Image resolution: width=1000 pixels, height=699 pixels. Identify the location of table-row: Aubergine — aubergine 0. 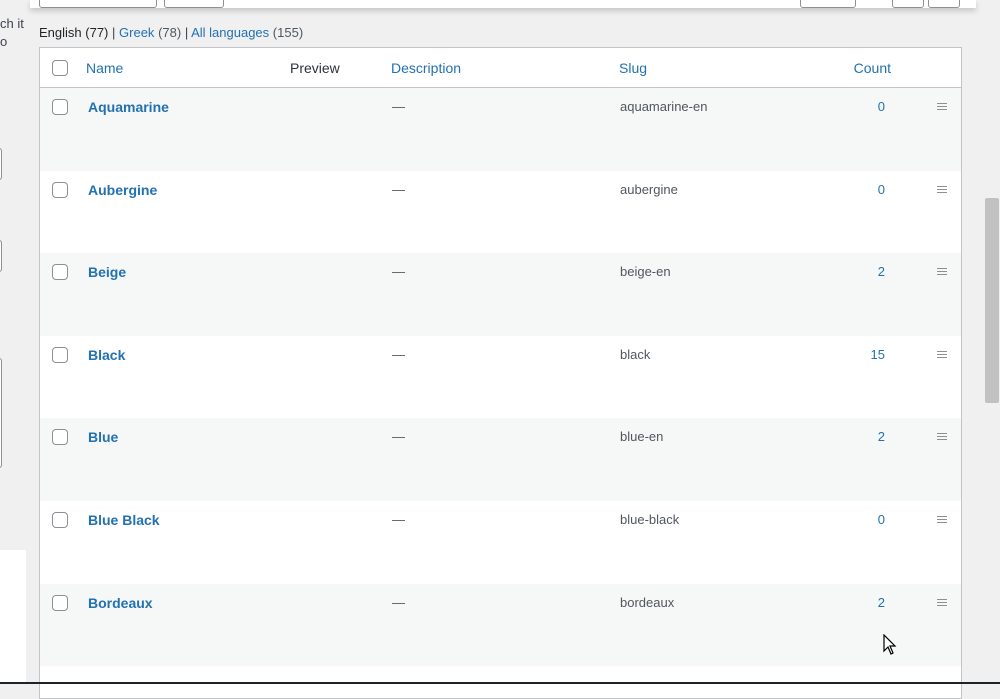
(500, 212).